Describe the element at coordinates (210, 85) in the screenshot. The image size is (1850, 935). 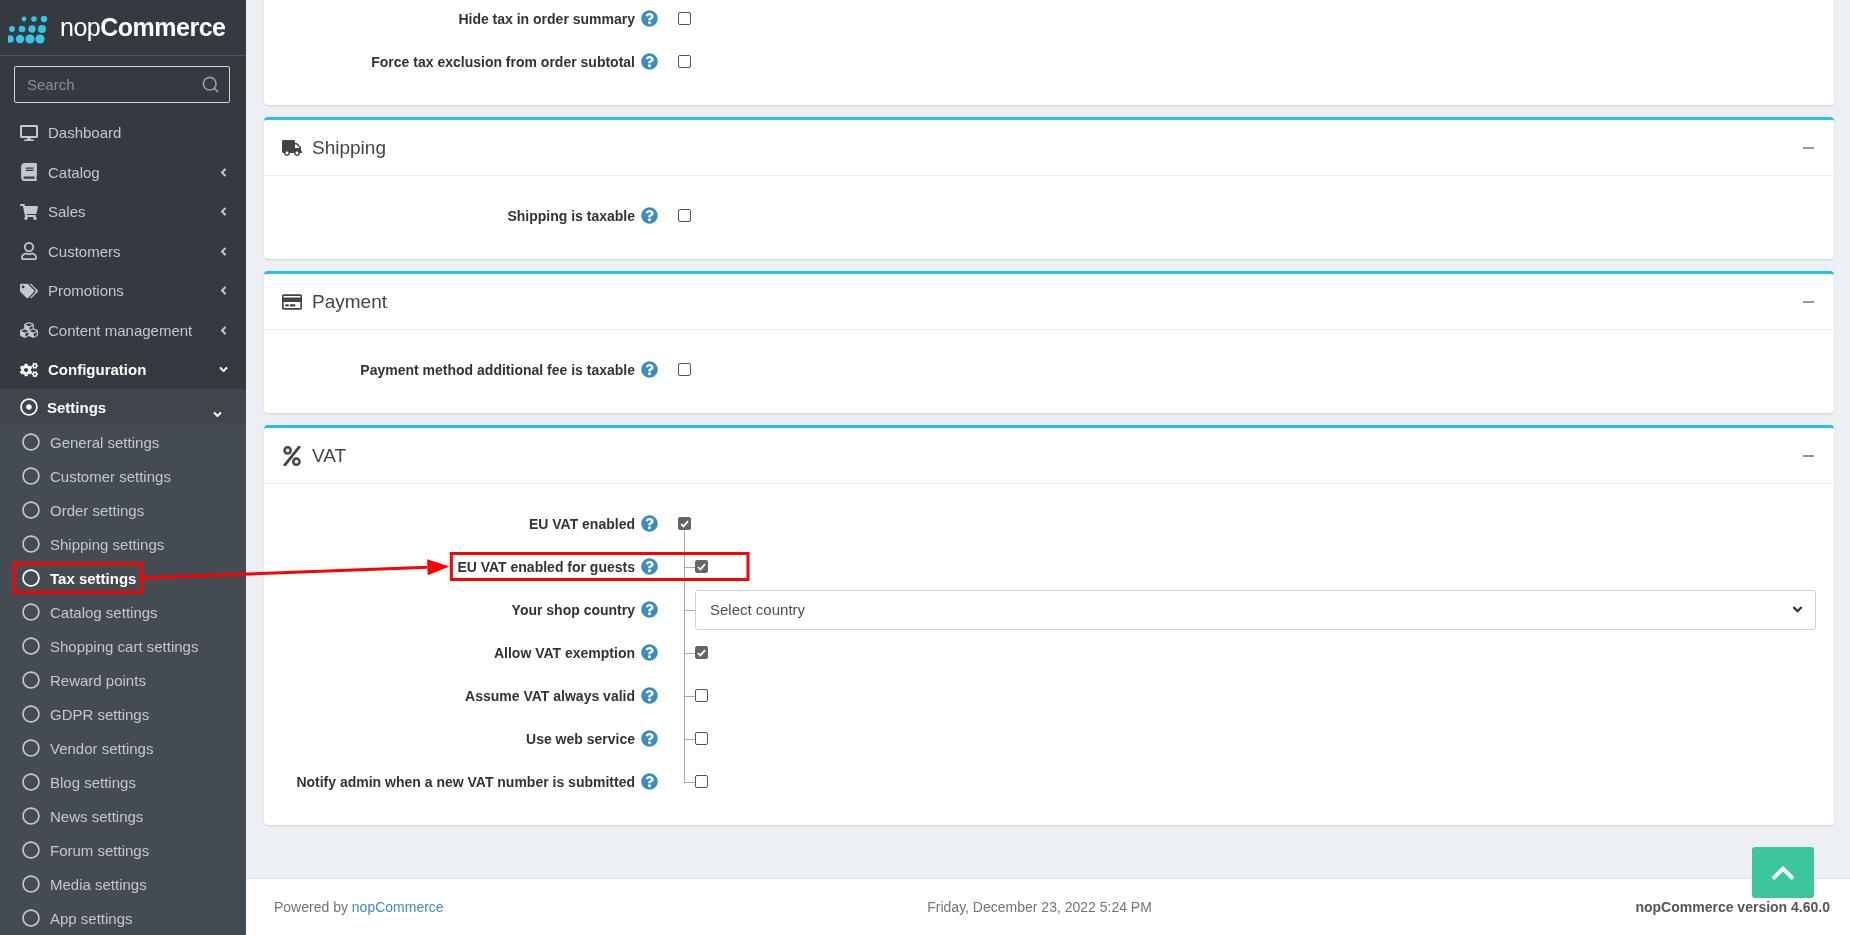
I see `search-icon` at that location.